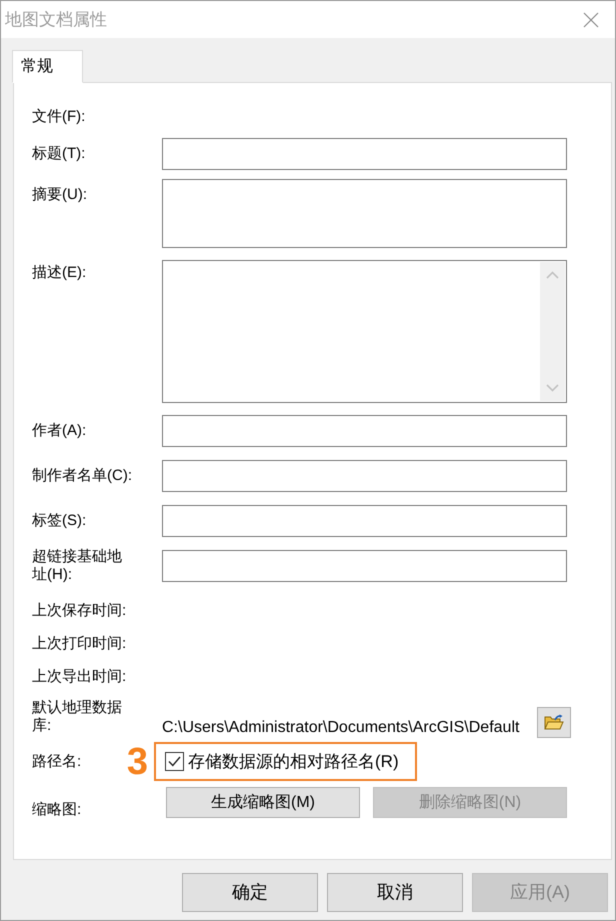 This screenshot has height=921, width=616. I want to click on field-label: 制作者名单(C):, so click(82, 476).